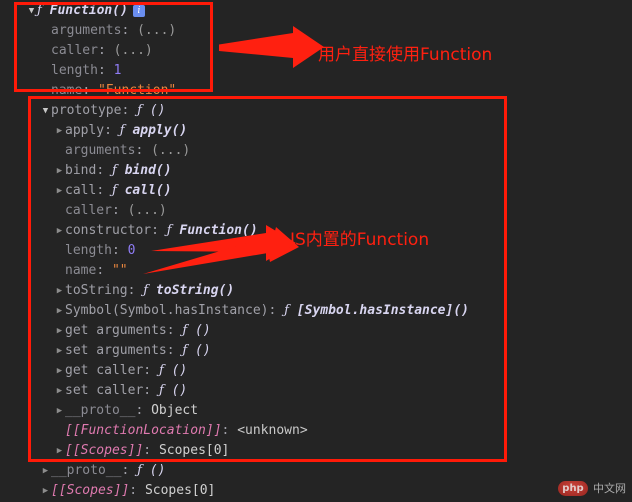  I want to click on tree-row: ▶[[FunctionLocation]]: <unknown>, so click(316, 431).